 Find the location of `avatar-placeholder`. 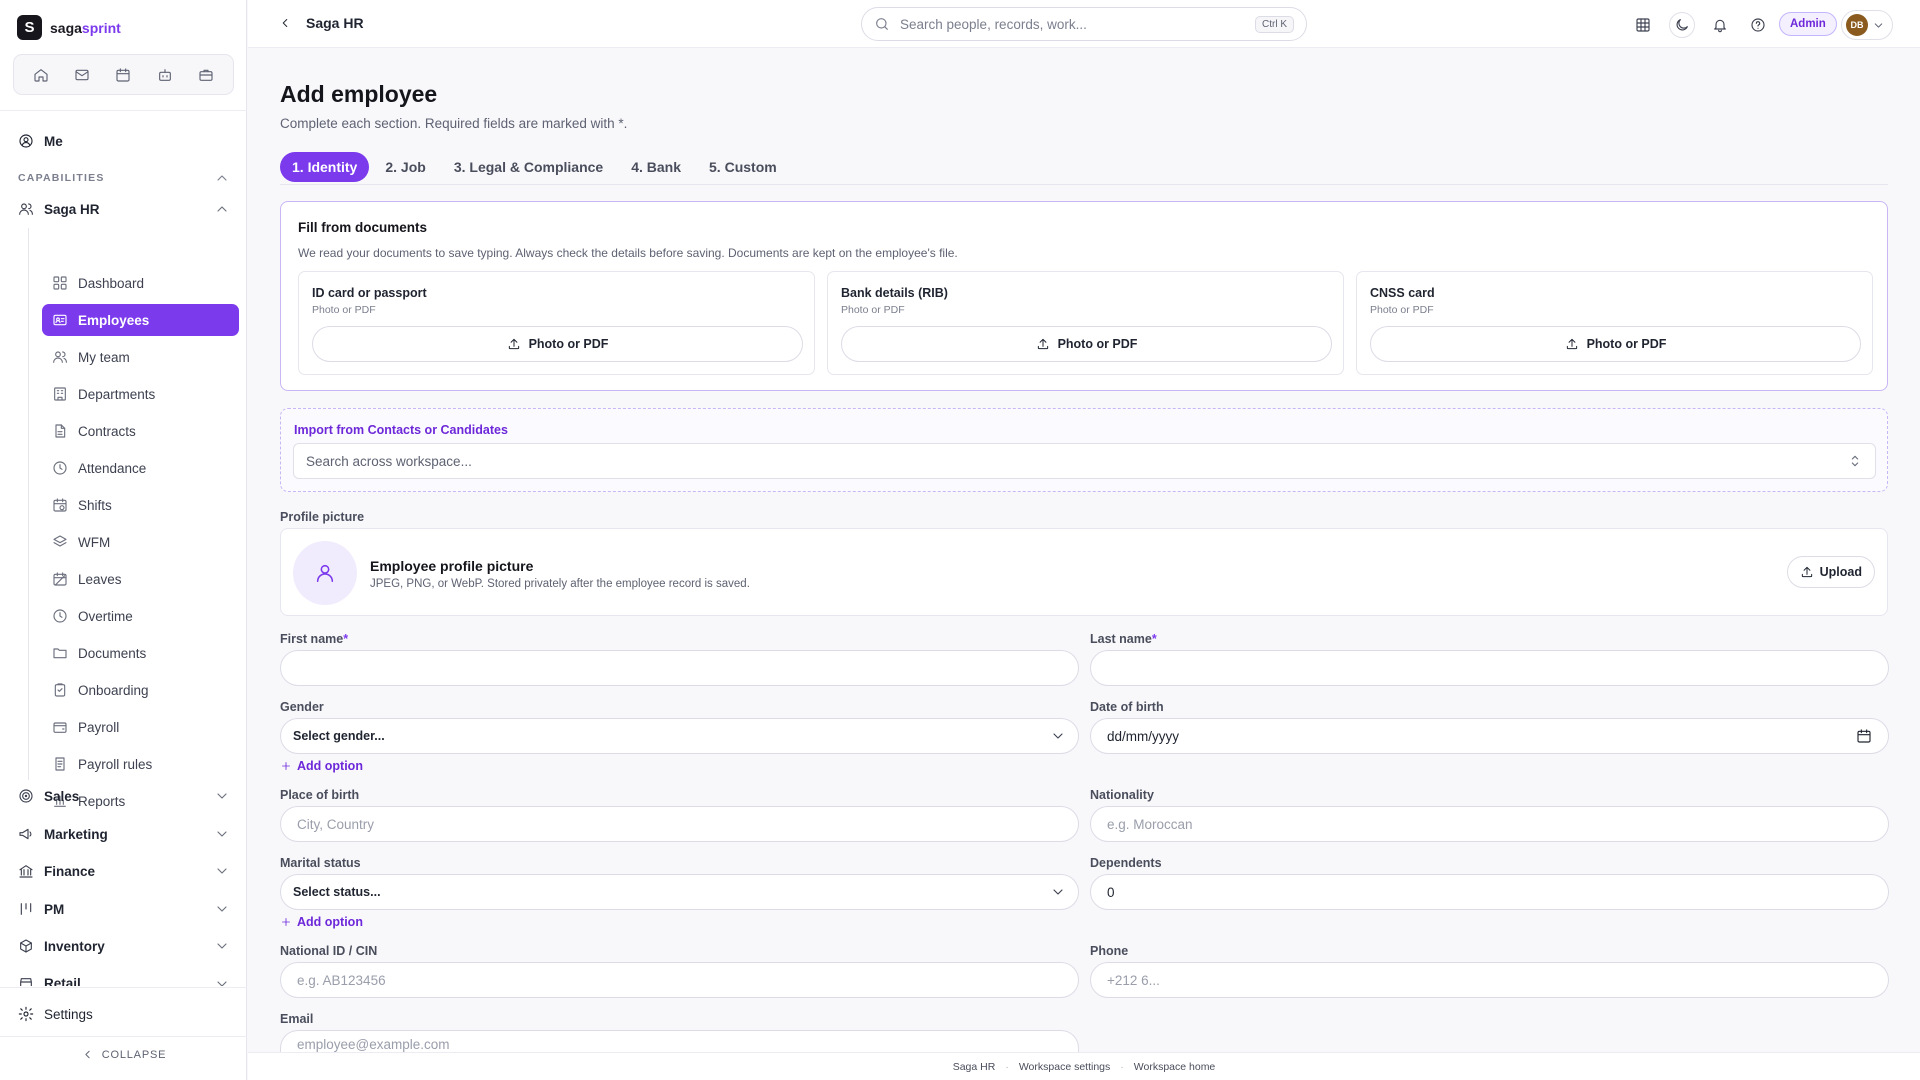

avatar-placeholder is located at coordinates (325, 573).